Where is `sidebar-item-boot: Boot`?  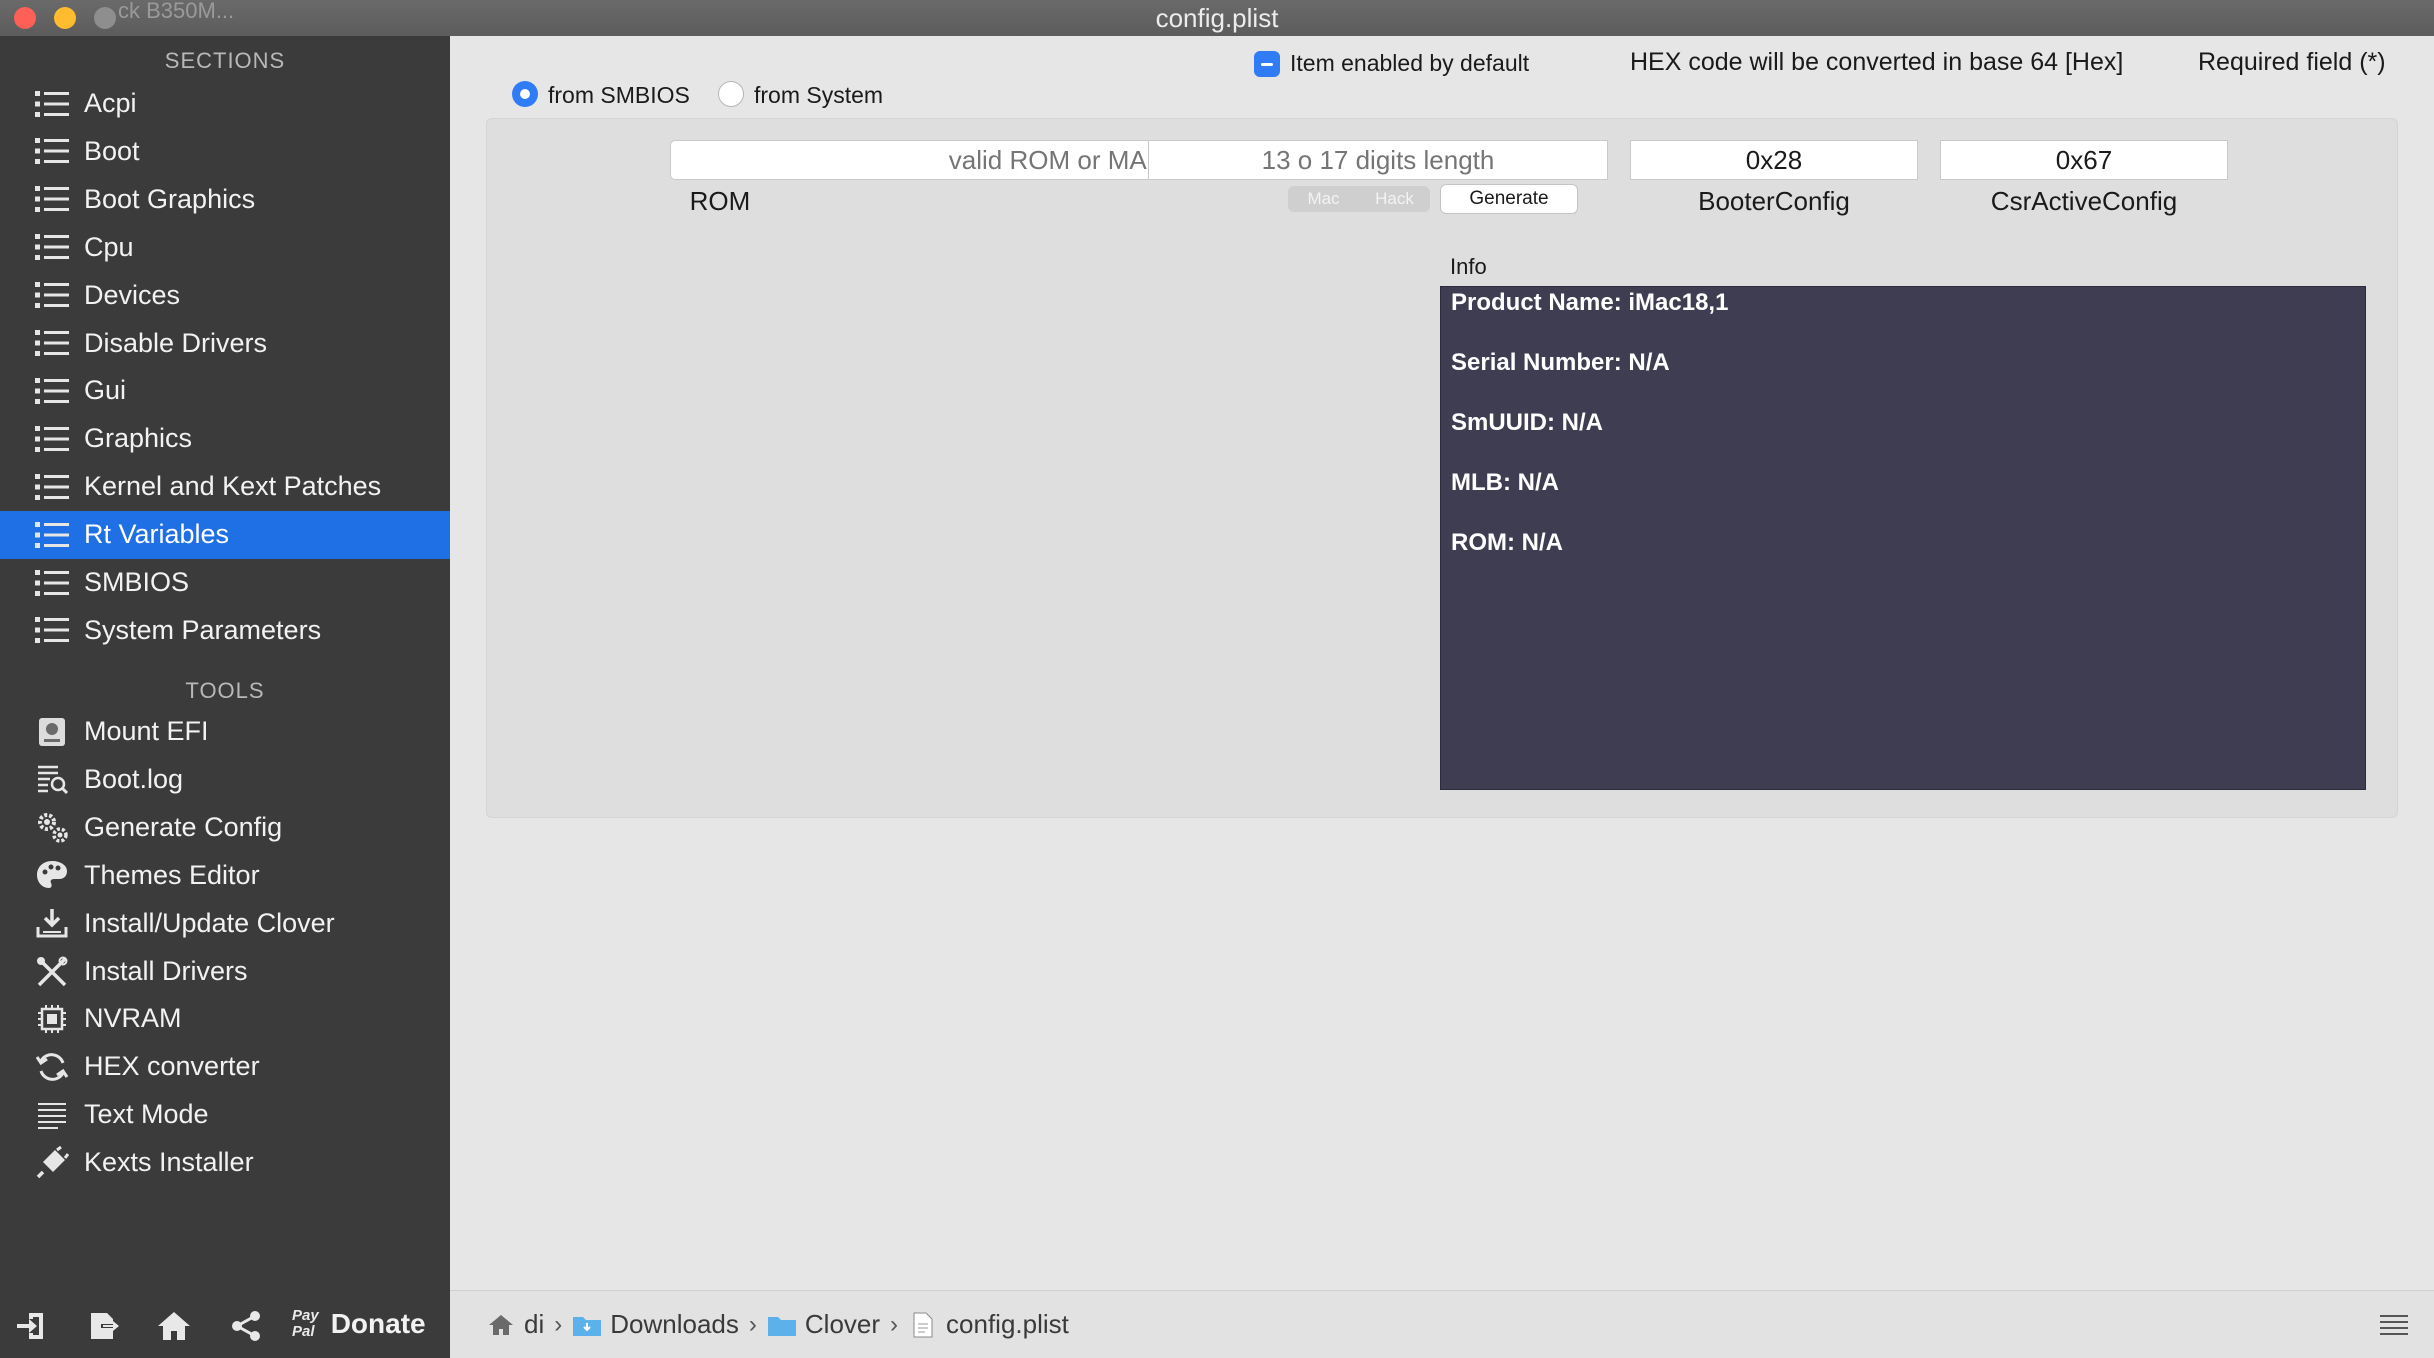
sidebar-item-boot: Boot is located at coordinates (225, 151).